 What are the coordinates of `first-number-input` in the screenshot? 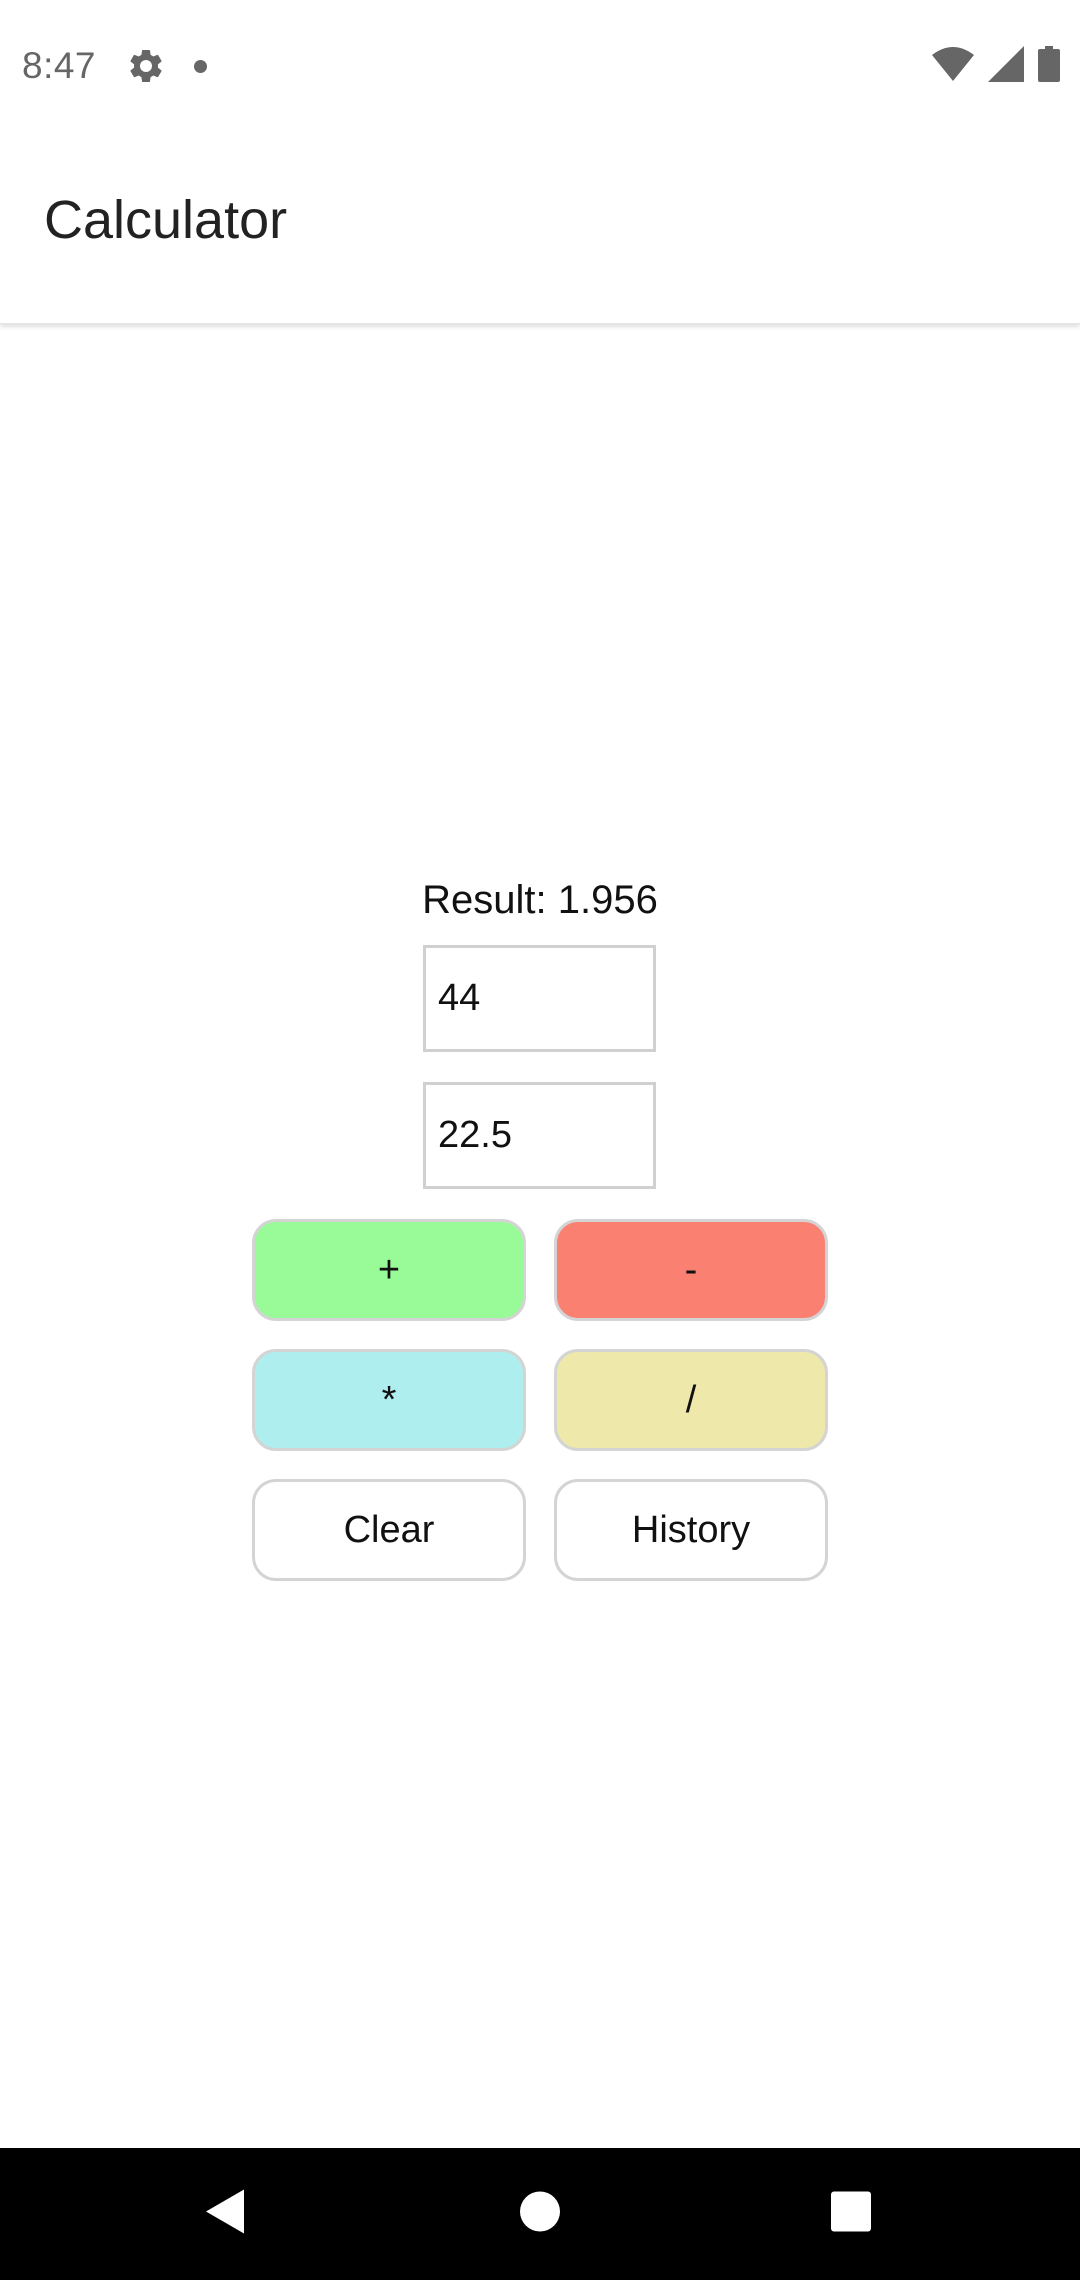 It's located at (539, 998).